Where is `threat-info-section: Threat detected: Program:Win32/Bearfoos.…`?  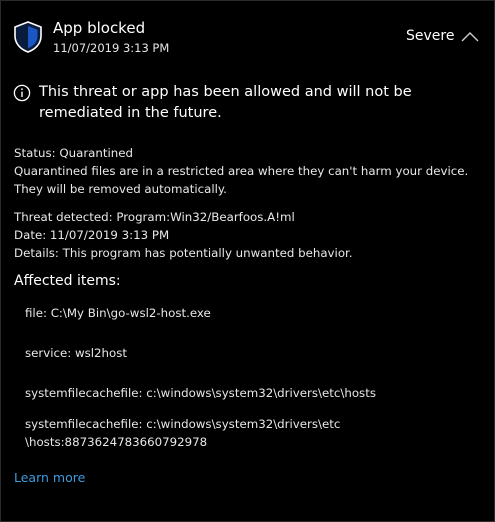 threat-info-section: Threat detected: Program:Win32/Bearfoos.… is located at coordinates (250, 235).